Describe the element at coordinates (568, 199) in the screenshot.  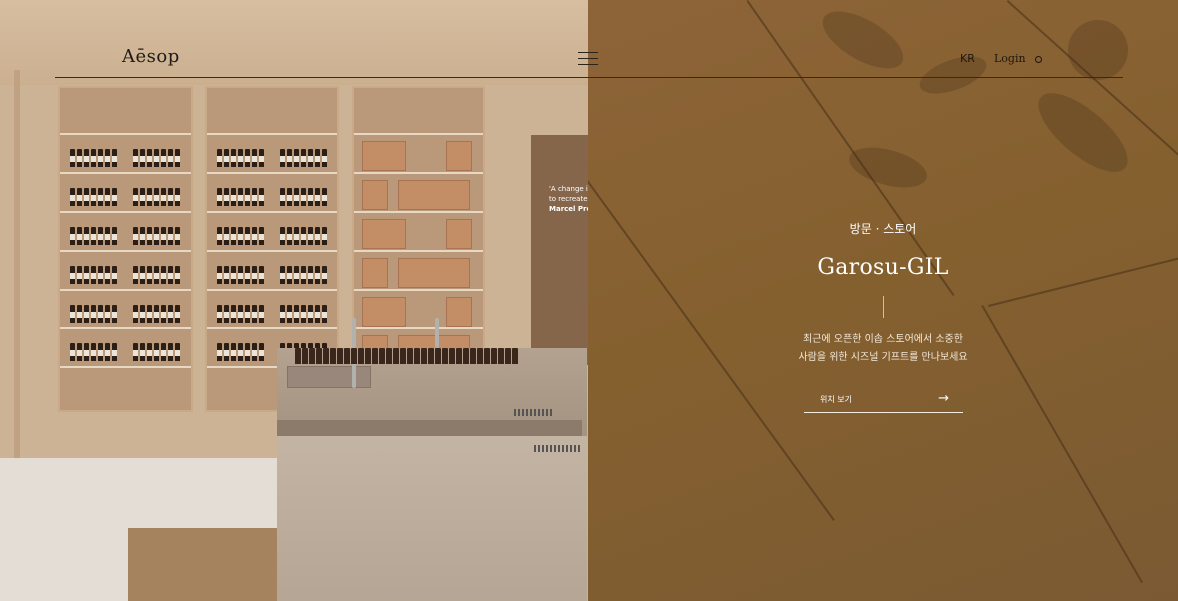
I see `poster-line-2: to recreate t` at that location.